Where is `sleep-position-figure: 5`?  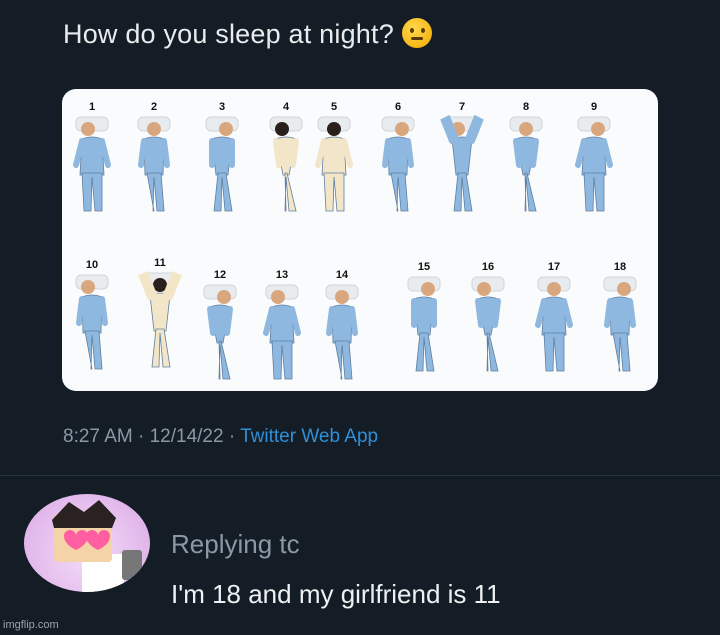 sleep-position-figure: 5 is located at coordinates (334, 158).